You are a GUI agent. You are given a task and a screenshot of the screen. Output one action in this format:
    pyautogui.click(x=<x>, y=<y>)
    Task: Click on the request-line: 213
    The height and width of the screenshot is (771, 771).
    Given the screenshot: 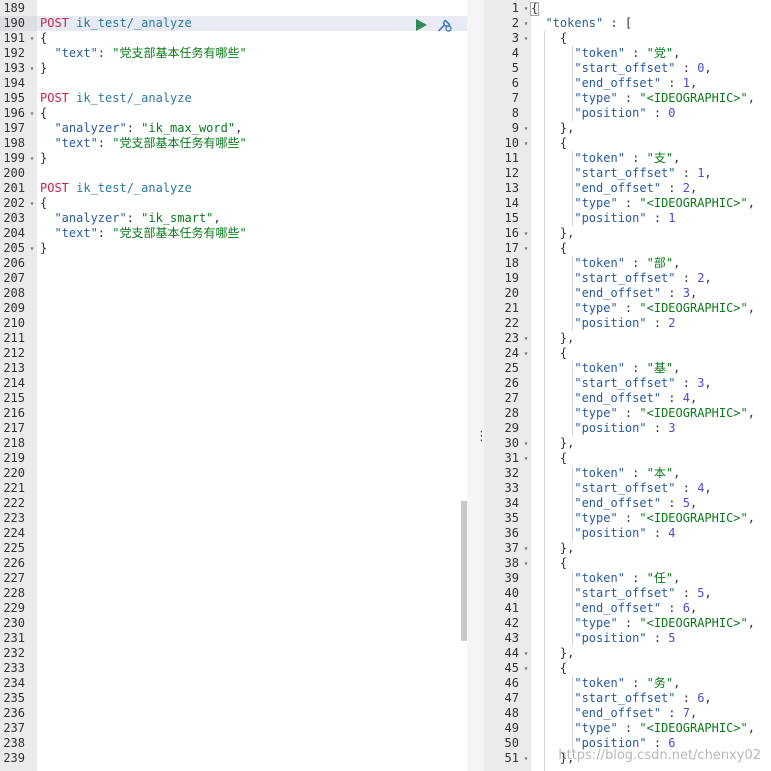 What is the action you would take?
    pyautogui.click(x=233, y=368)
    